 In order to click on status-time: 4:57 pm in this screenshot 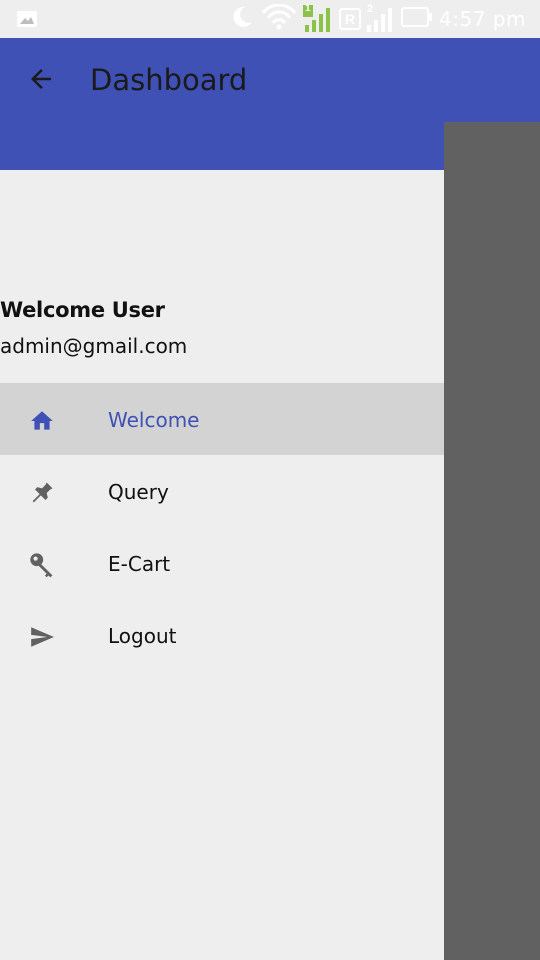, I will do `click(482, 19)`.